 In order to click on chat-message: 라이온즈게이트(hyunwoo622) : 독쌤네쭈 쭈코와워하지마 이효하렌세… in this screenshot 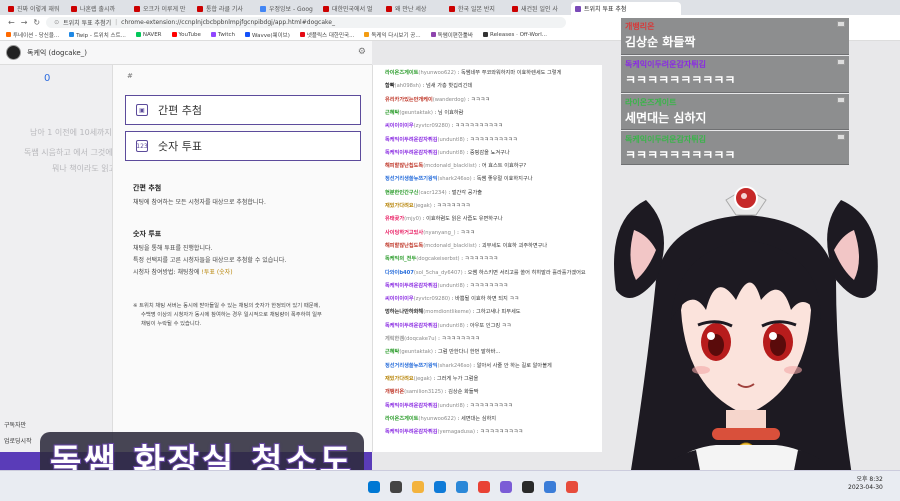, I will do `click(473, 73)`.